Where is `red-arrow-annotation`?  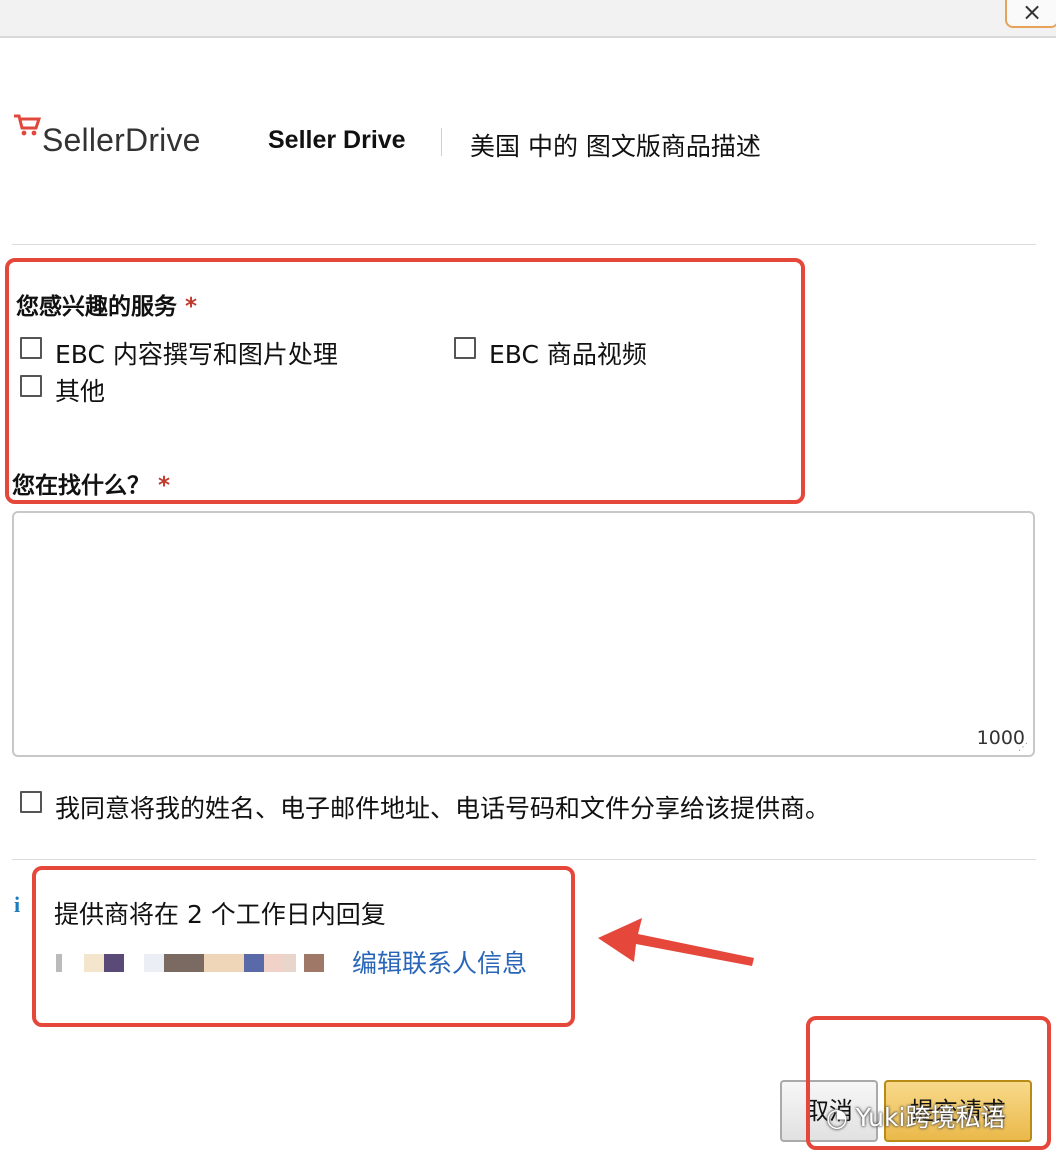 red-arrow-annotation is located at coordinates (676, 942).